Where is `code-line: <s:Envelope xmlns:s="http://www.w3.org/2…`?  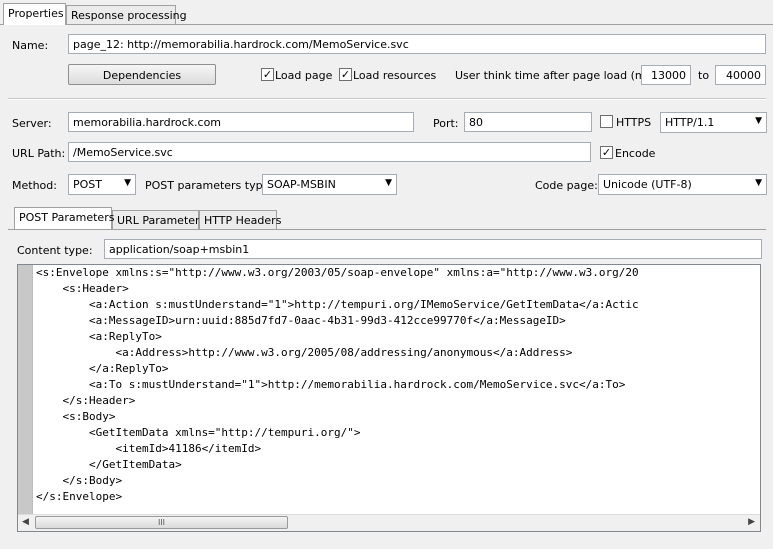 code-line: <s:Envelope xmlns:s="http://www.w3.org/2… is located at coordinates (337, 272).